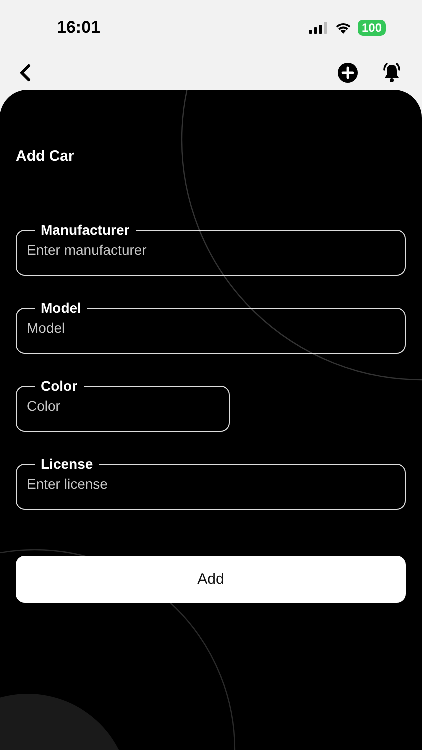  What do you see at coordinates (343, 28) in the screenshot?
I see `wifi-icon` at bounding box center [343, 28].